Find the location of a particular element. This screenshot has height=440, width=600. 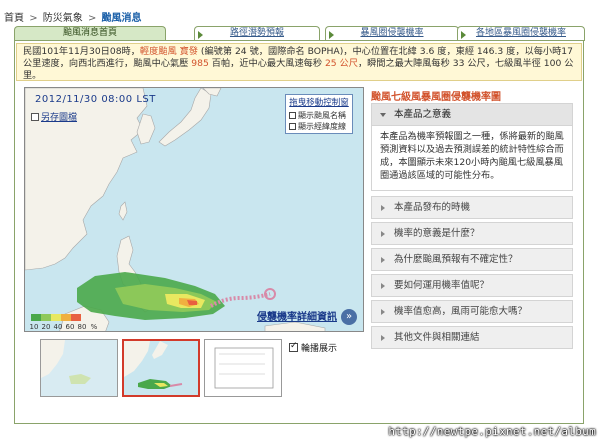

faq-item-label: 機率的意義是什麼？ is located at coordinates (437, 233).